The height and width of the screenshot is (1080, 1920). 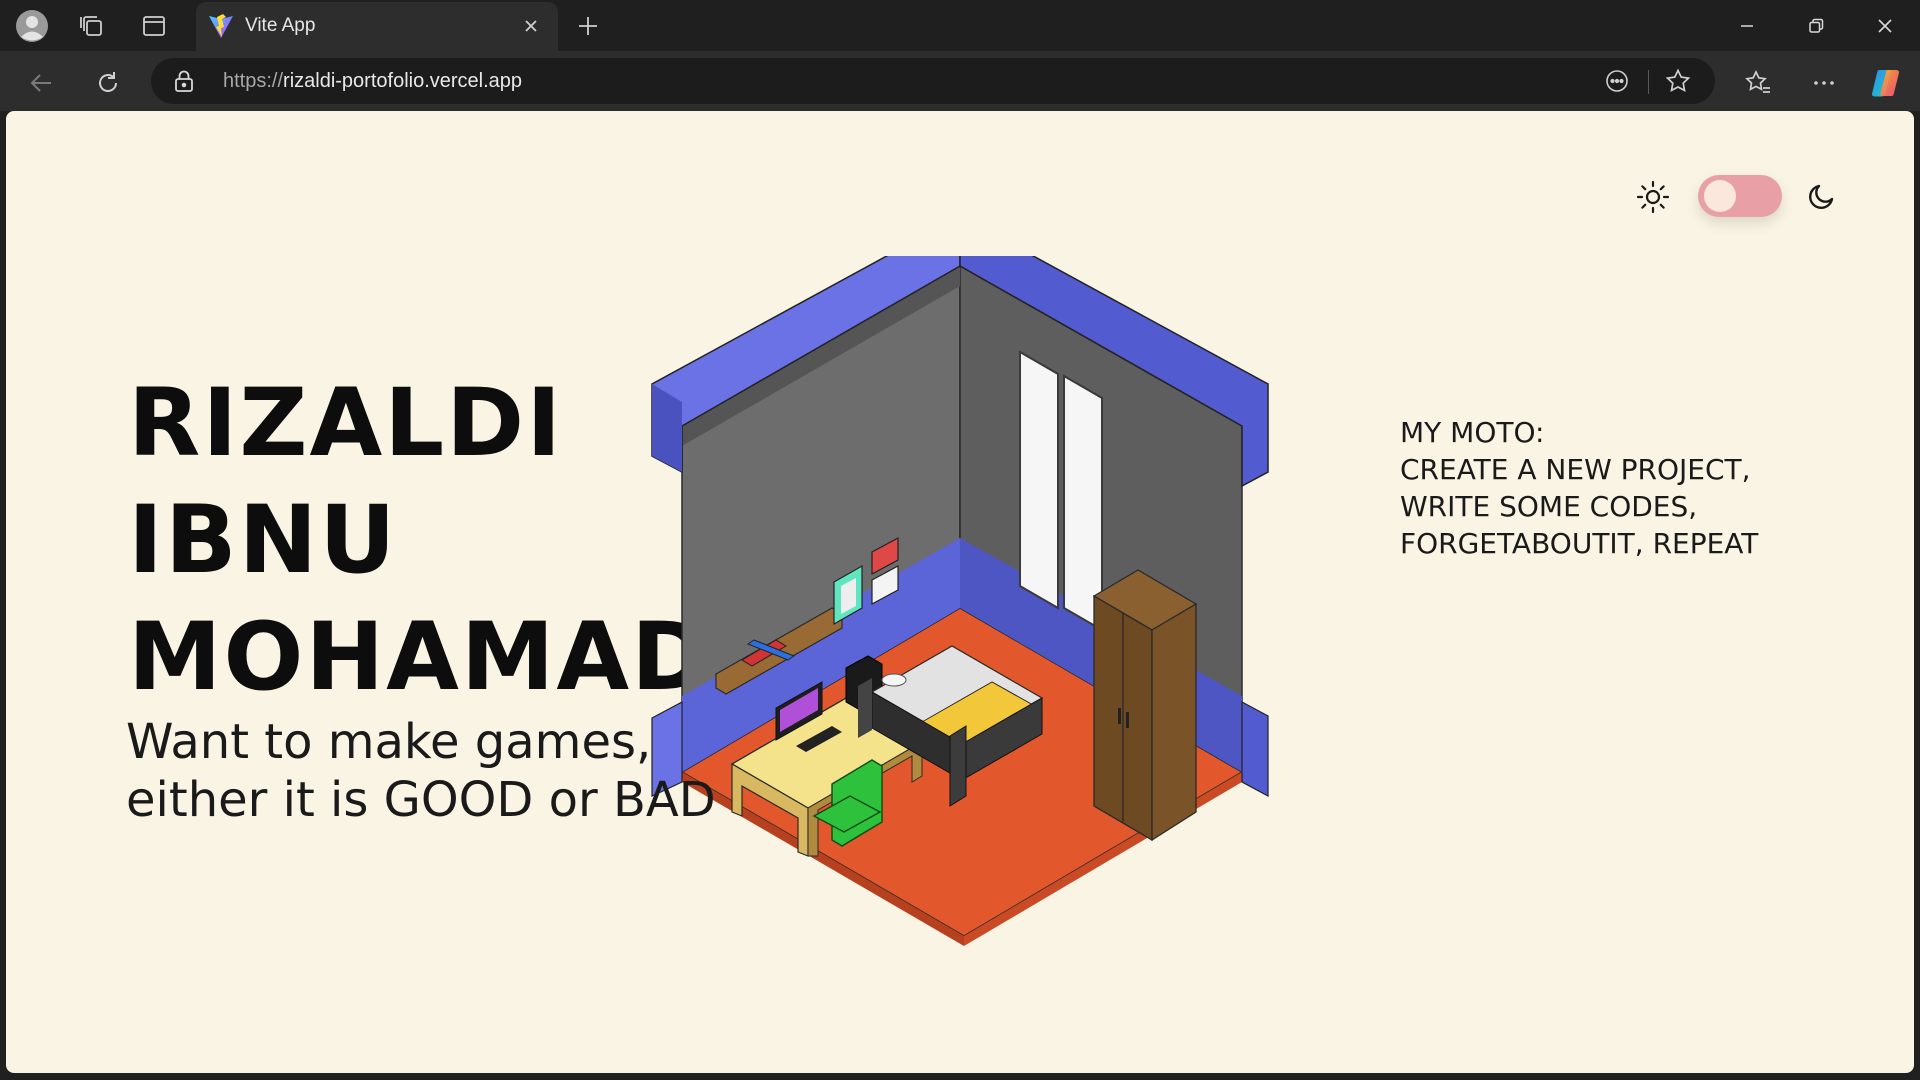 I want to click on hero-name-line-1: RIZALDI, so click(x=346, y=423).